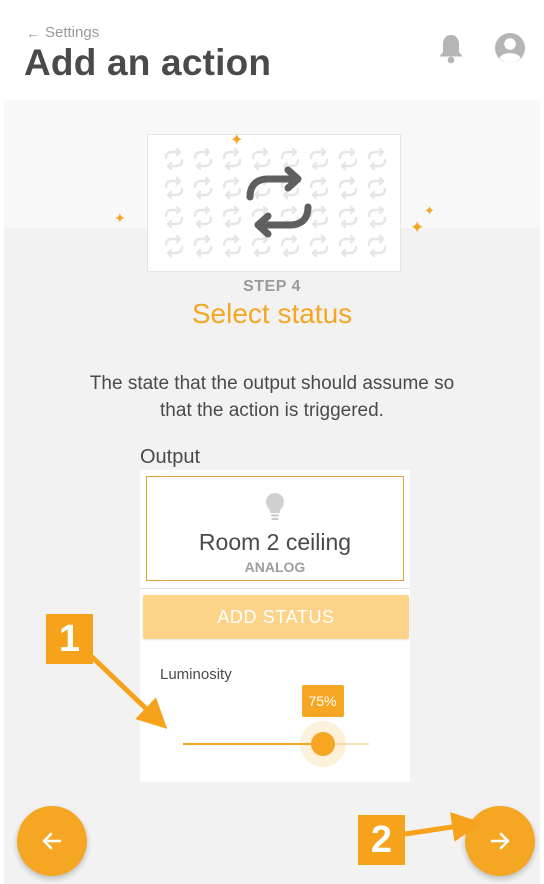  What do you see at coordinates (148, 62) in the screenshot?
I see `page-title: Add an action` at bounding box center [148, 62].